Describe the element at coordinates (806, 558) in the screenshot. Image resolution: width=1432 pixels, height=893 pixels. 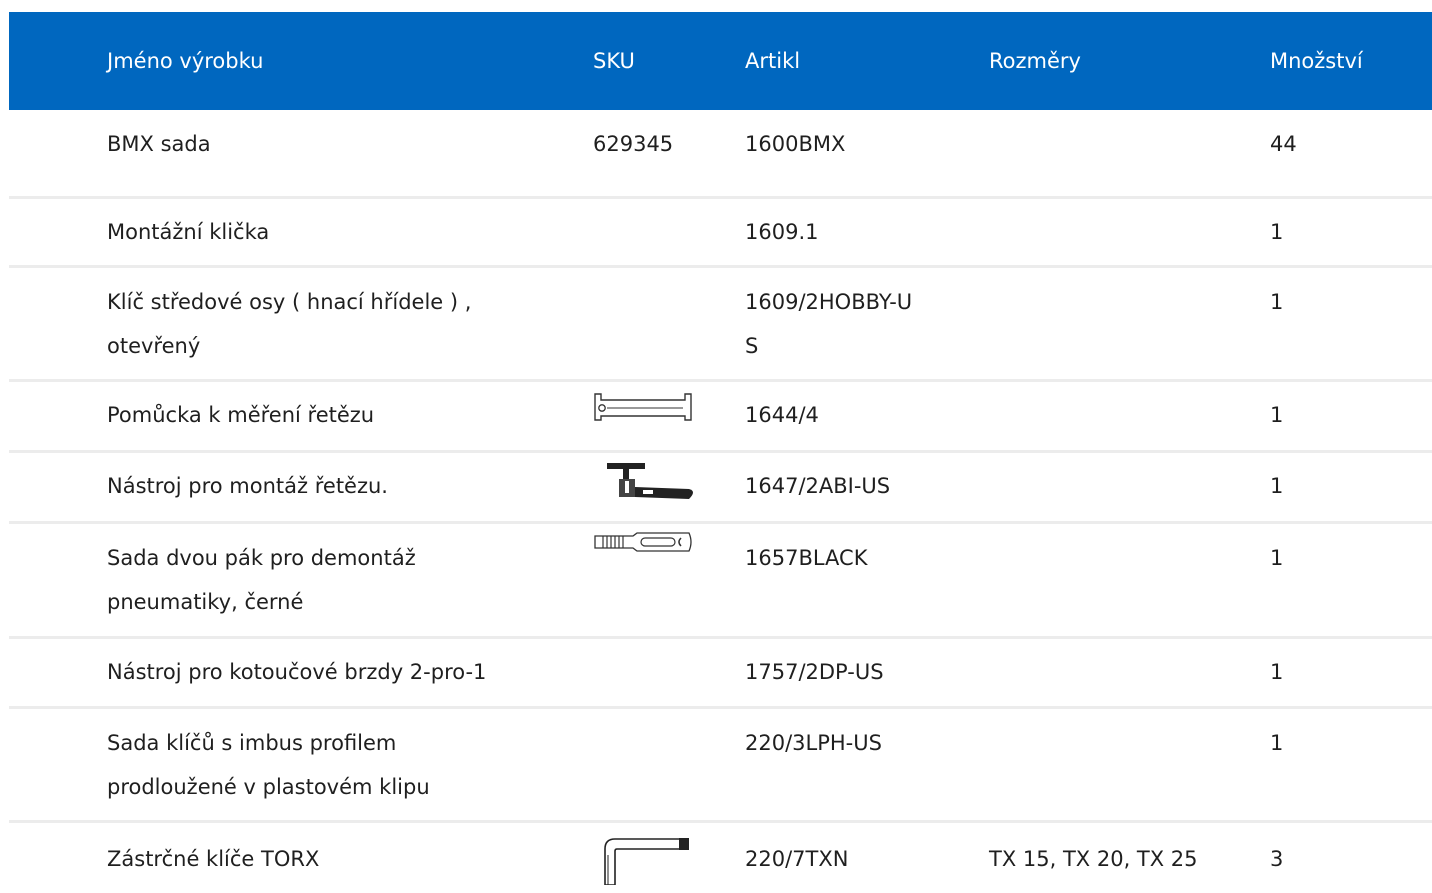
I see `product-article: 1657BLACK` at that location.